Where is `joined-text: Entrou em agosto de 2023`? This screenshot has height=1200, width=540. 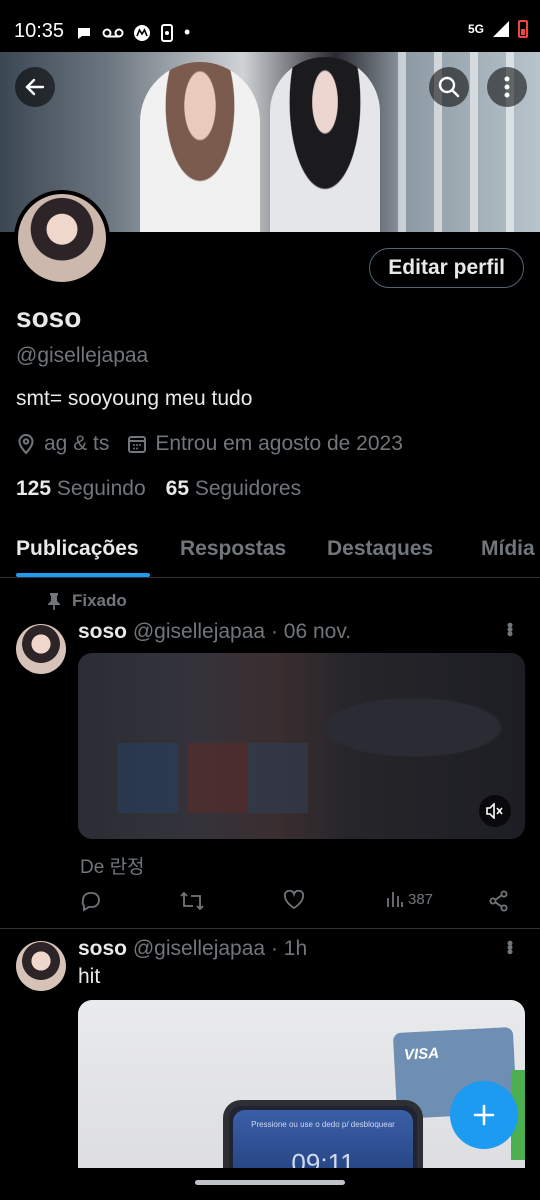
joined-text: Entrou em agosto de 2023 is located at coordinates (279, 443).